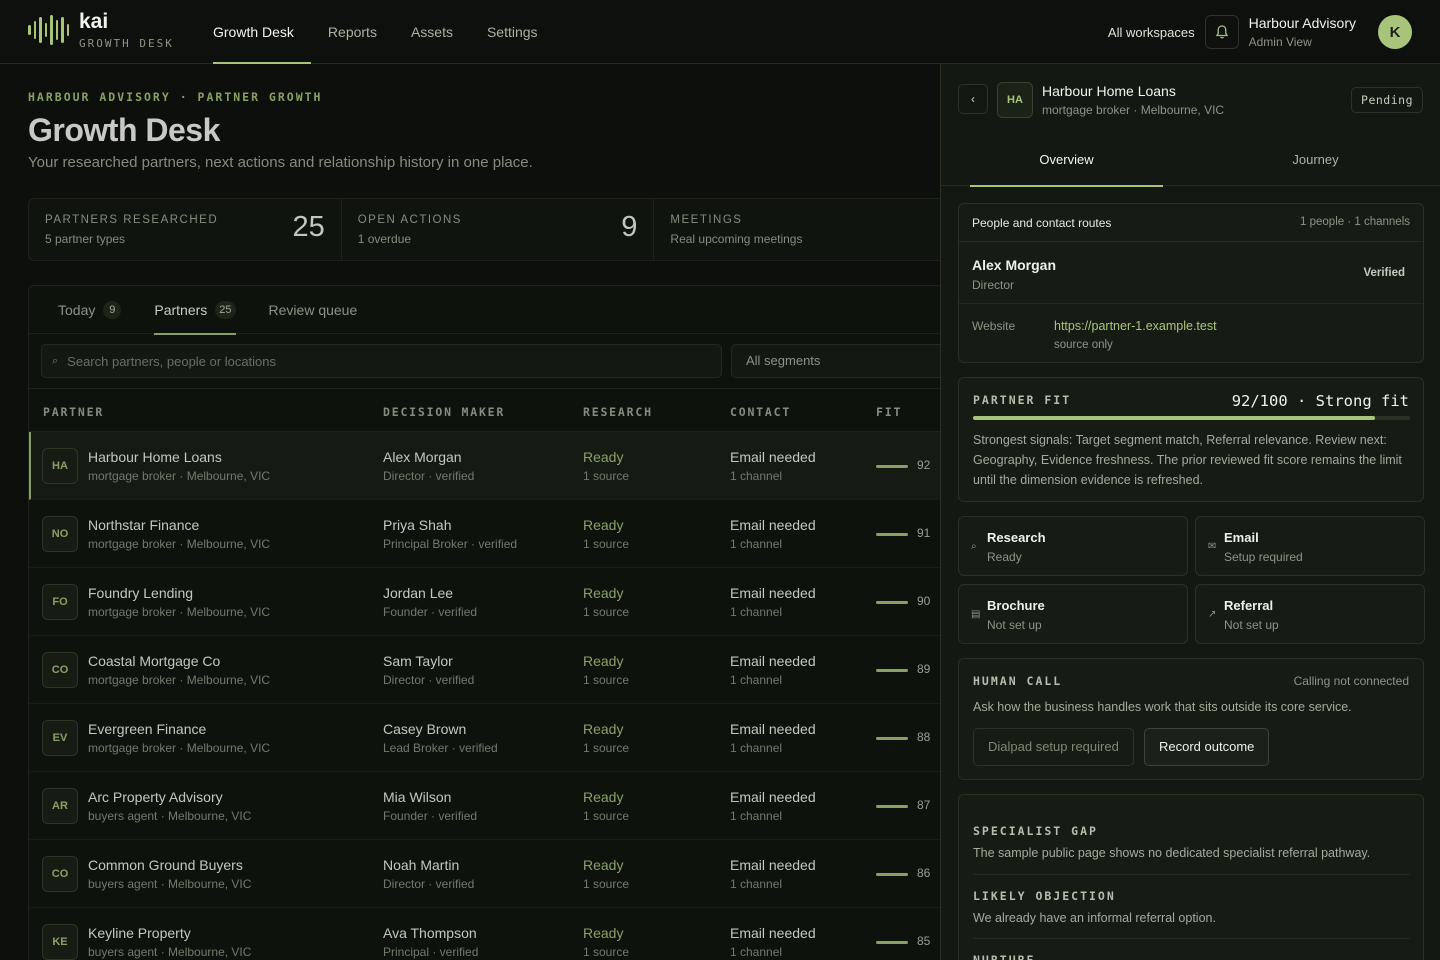 This screenshot has width=1440, height=960. What do you see at coordinates (1066, 160) in the screenshot?
I see `tab-overview: Overview` at bounding box center [1066, 160].